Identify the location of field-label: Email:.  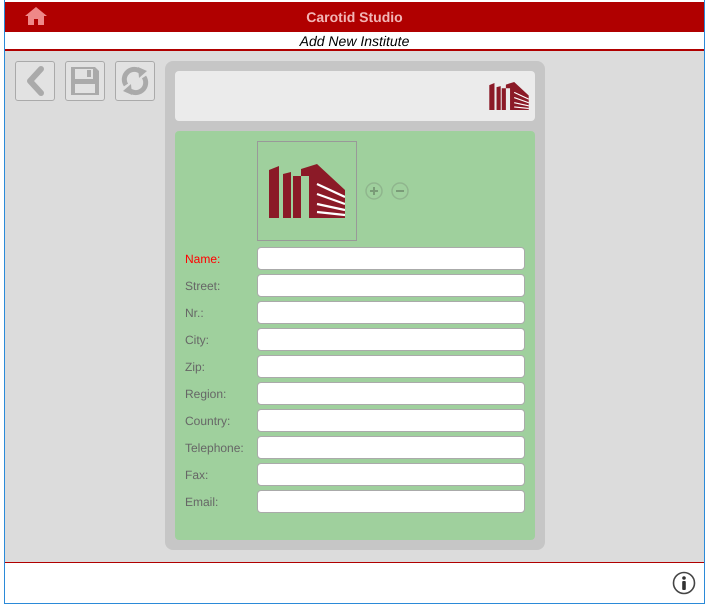
(202, 501).